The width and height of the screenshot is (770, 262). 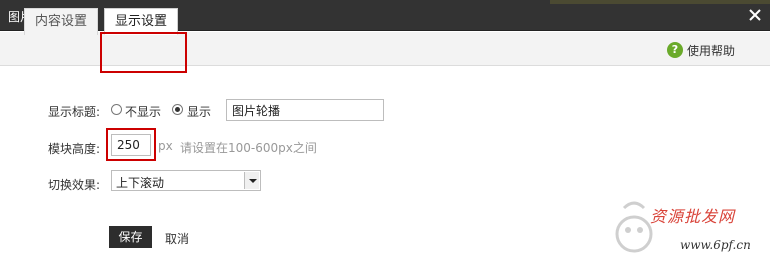 What do you see at coordinates (755, 15) in the screenshot?
I see `close-icon` at bounding box center [755, 15].